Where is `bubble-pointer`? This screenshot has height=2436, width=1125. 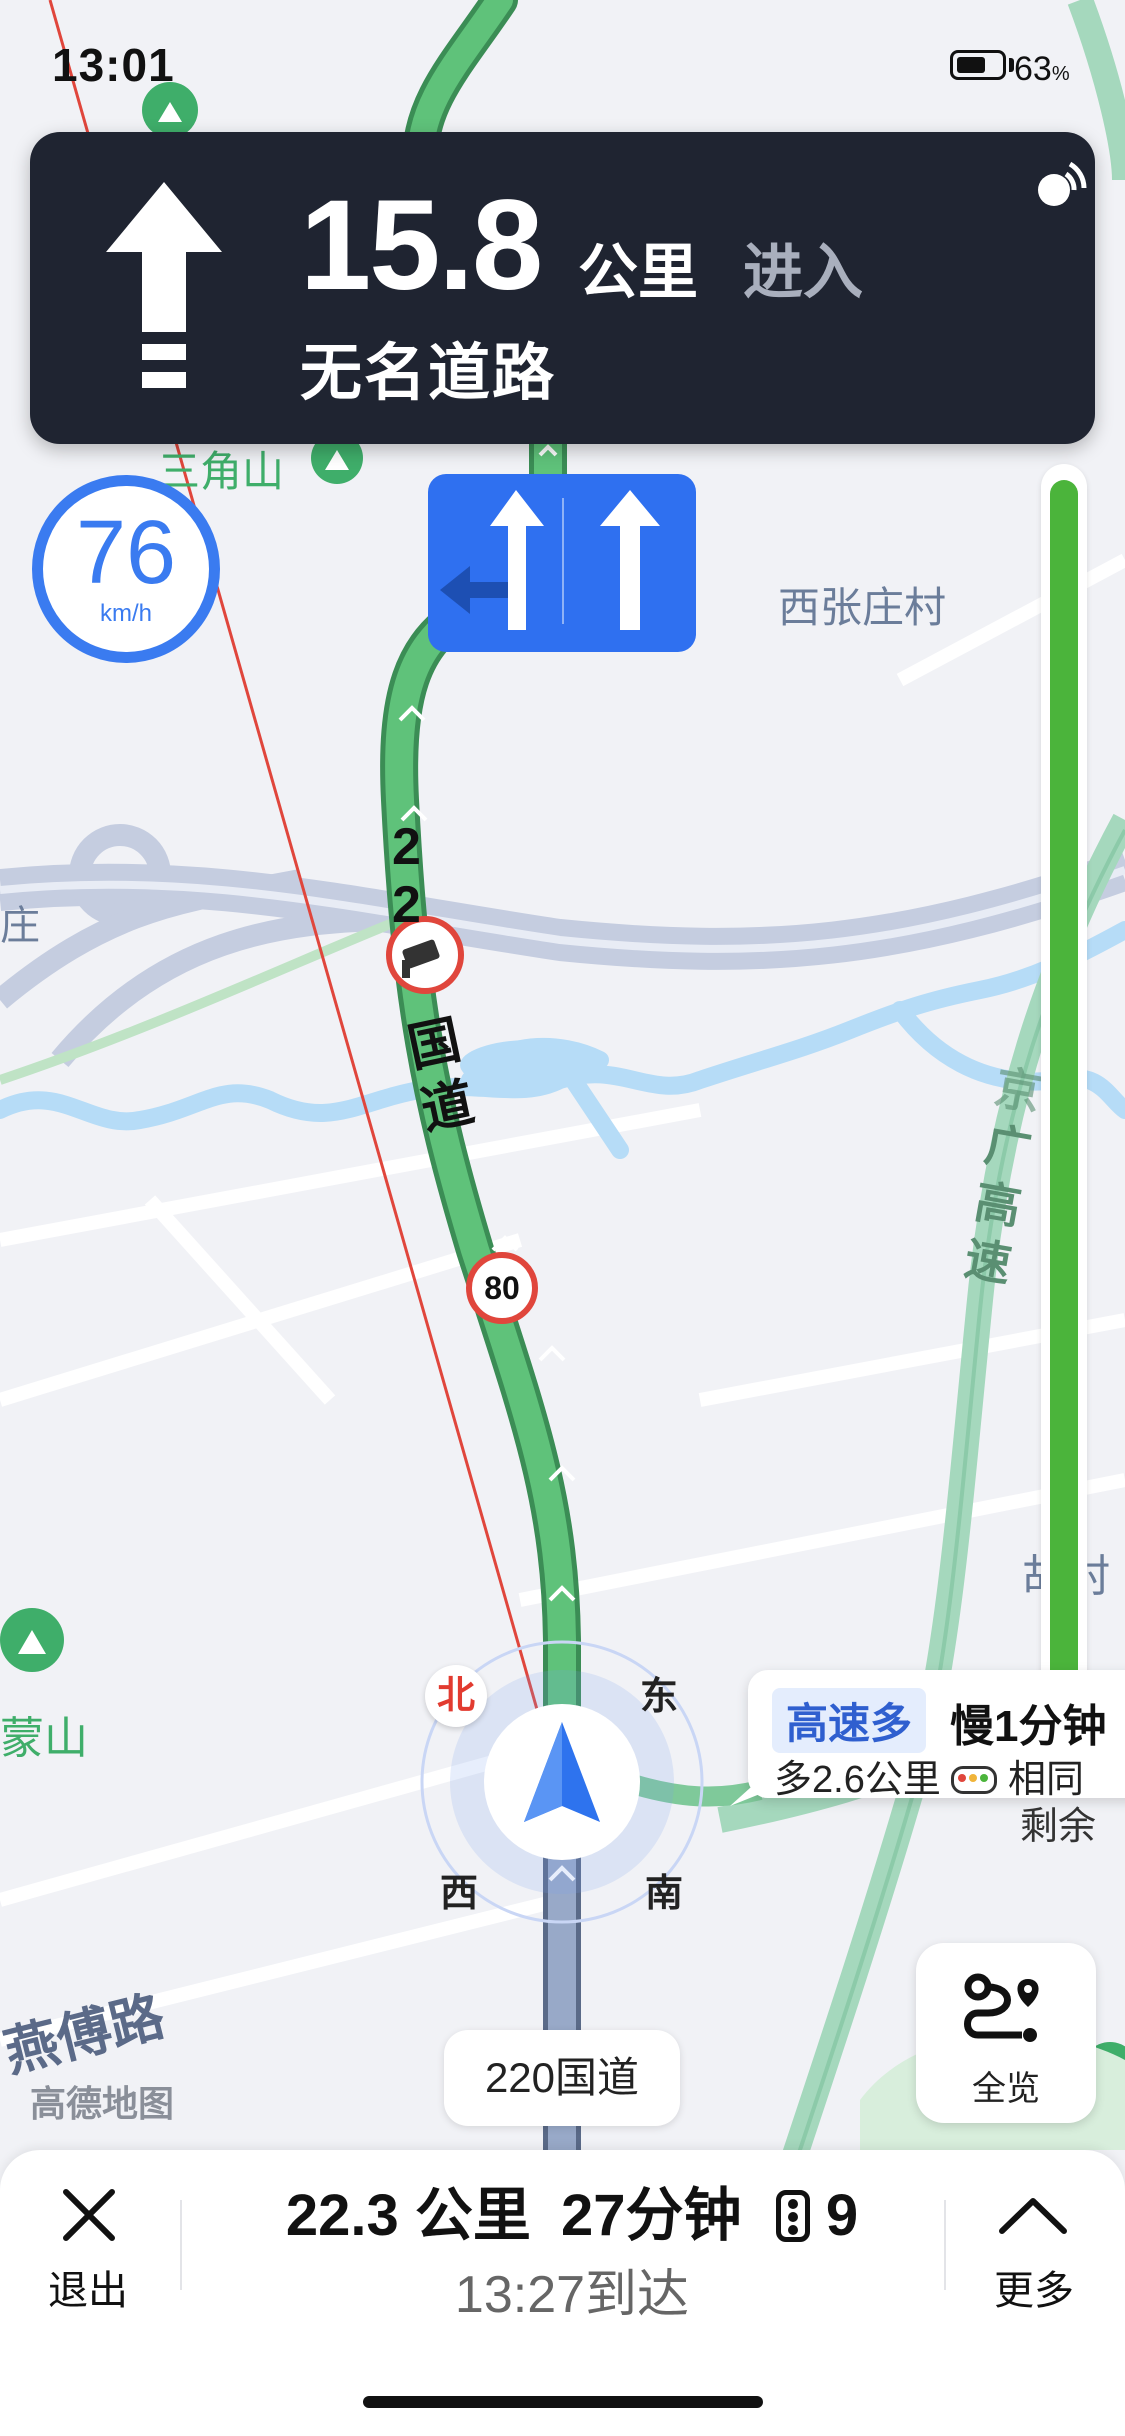
bubble-pointer is located at coordinates (750, 1788).